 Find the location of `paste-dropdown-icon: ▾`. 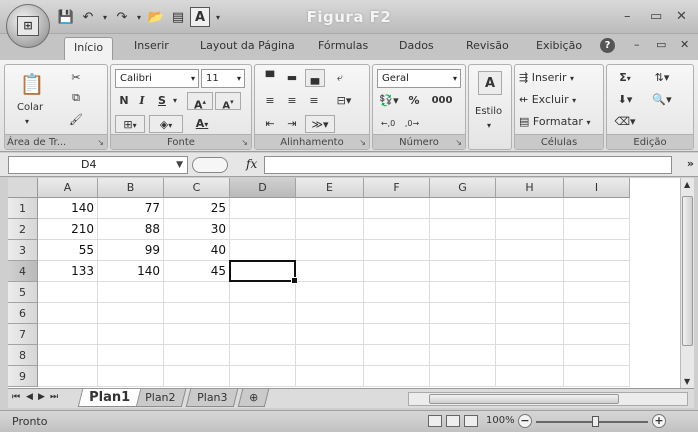

paste-dropdown-icon: ▾ is located at coordinates (27, 122).